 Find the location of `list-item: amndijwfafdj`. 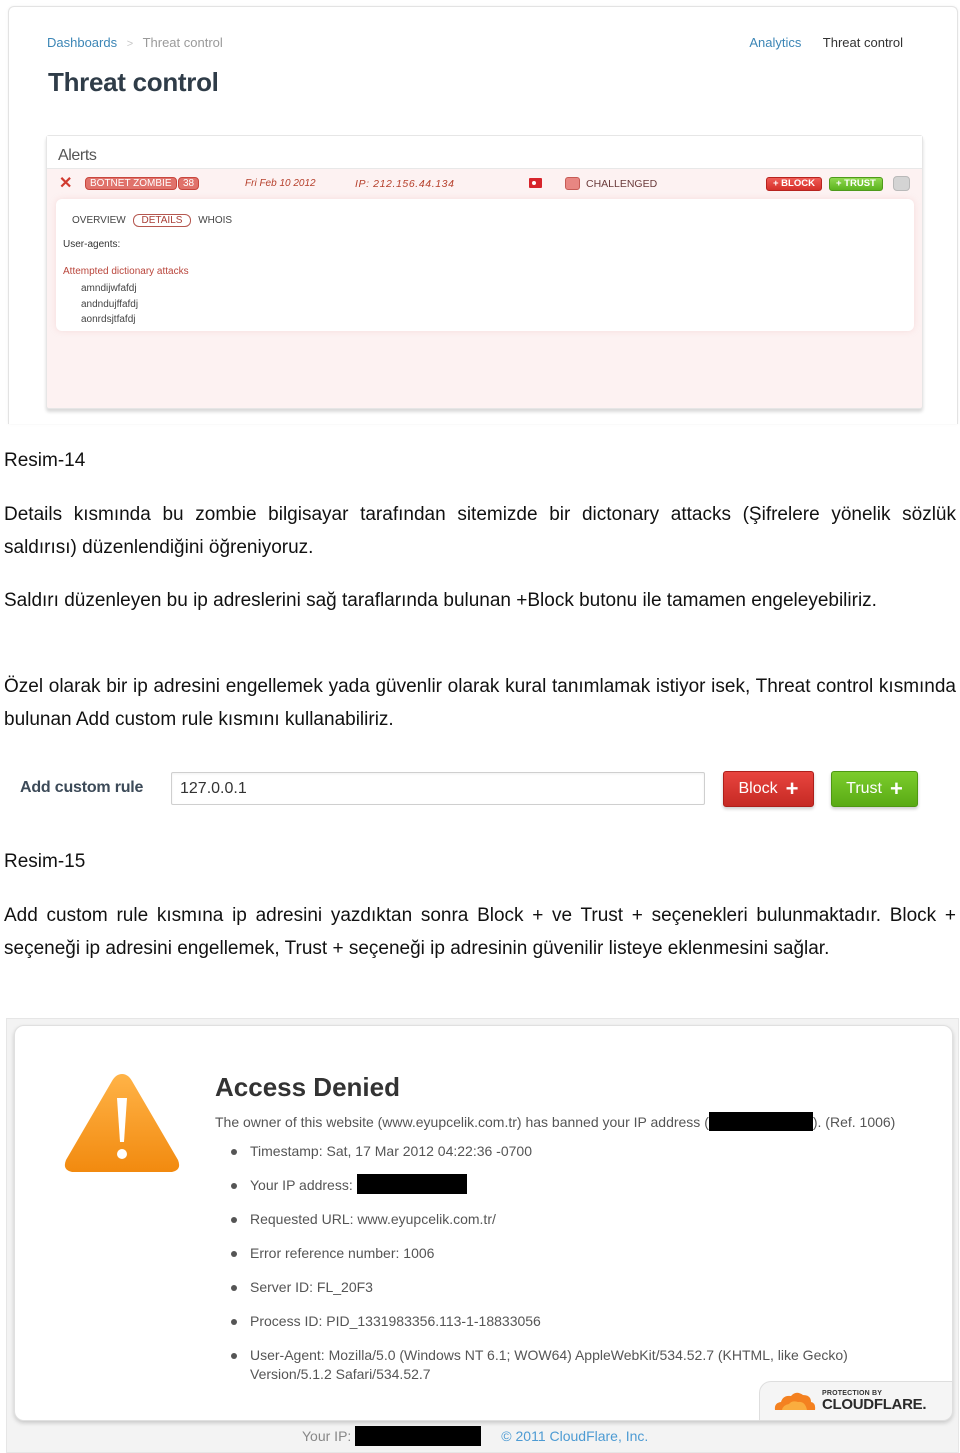

list-item: amndijwfafdj is located at coordinates (109, 288).